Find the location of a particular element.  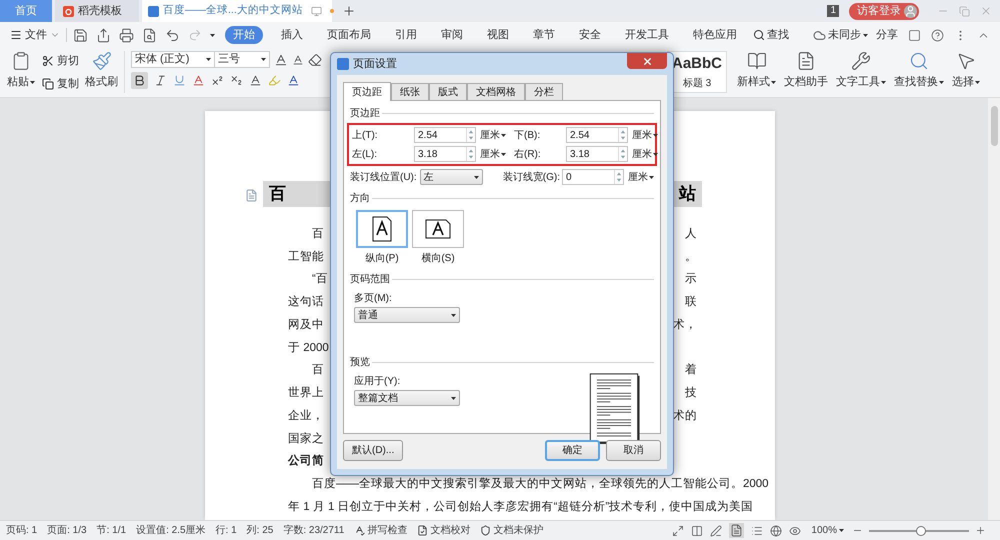

save-icon is located at coordinates (80, 35).